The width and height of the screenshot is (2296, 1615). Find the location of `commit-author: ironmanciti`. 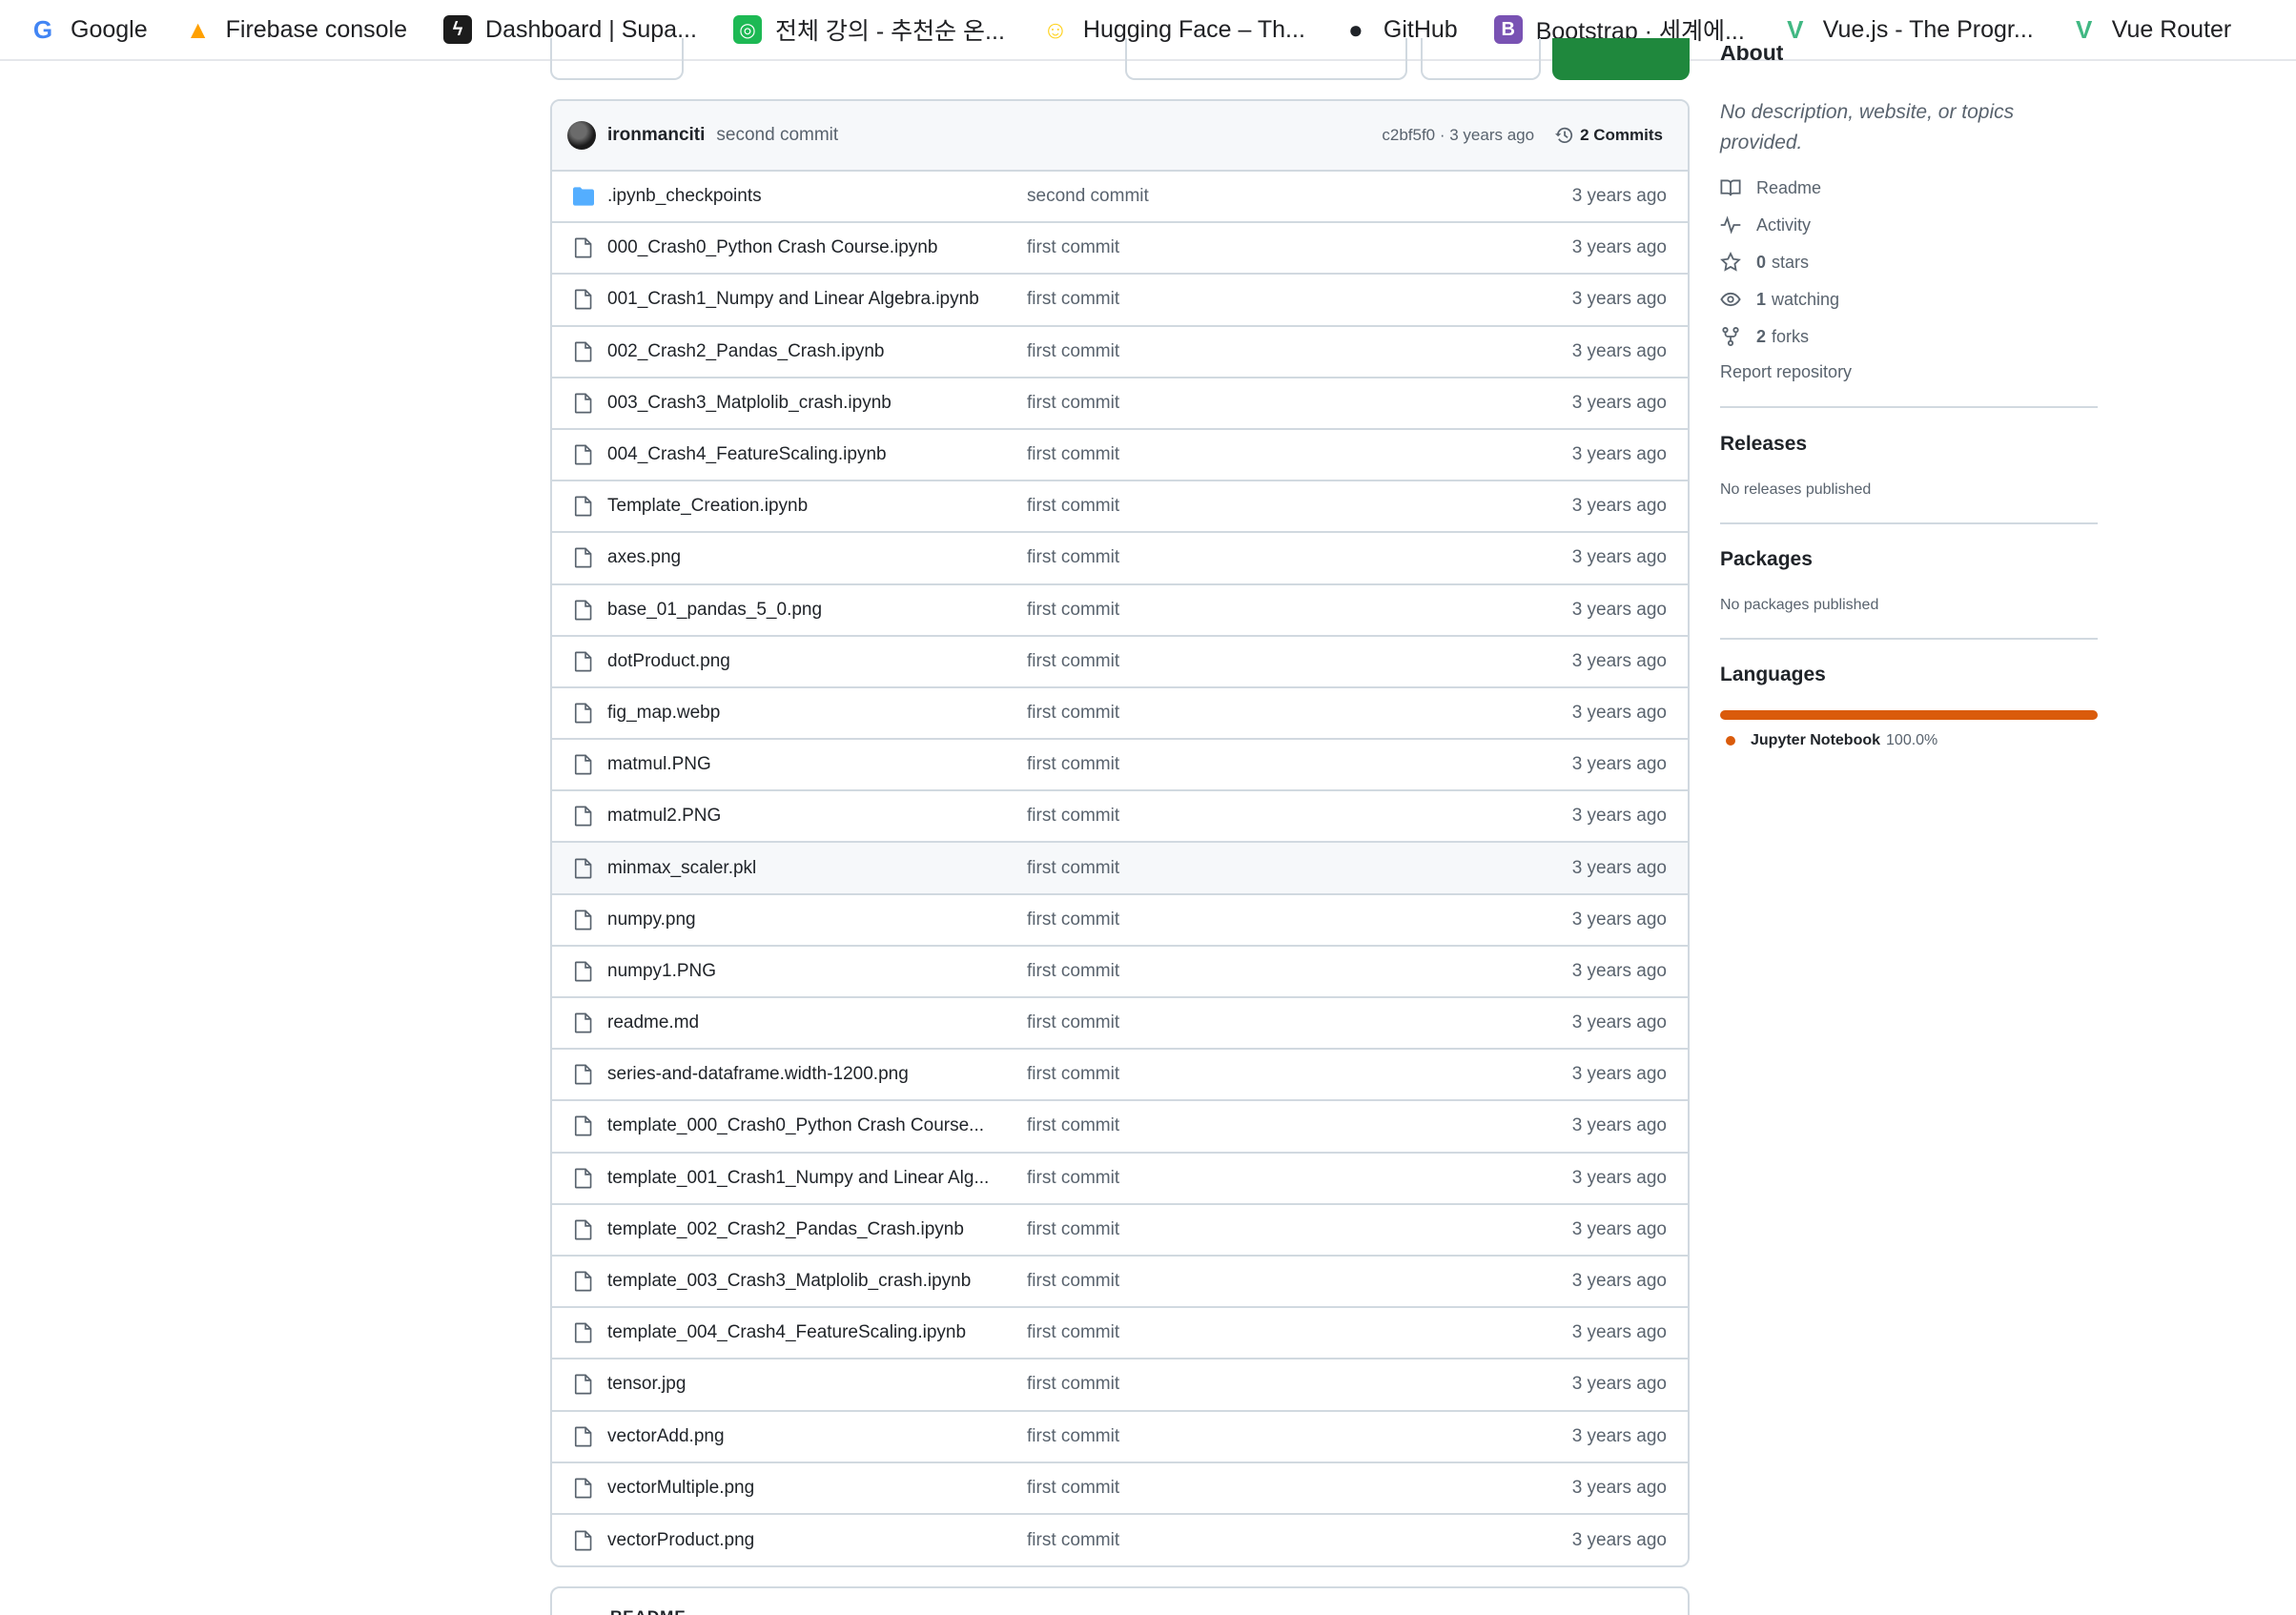

commit-author: ironmanciti is located at coordinates (656, 135).